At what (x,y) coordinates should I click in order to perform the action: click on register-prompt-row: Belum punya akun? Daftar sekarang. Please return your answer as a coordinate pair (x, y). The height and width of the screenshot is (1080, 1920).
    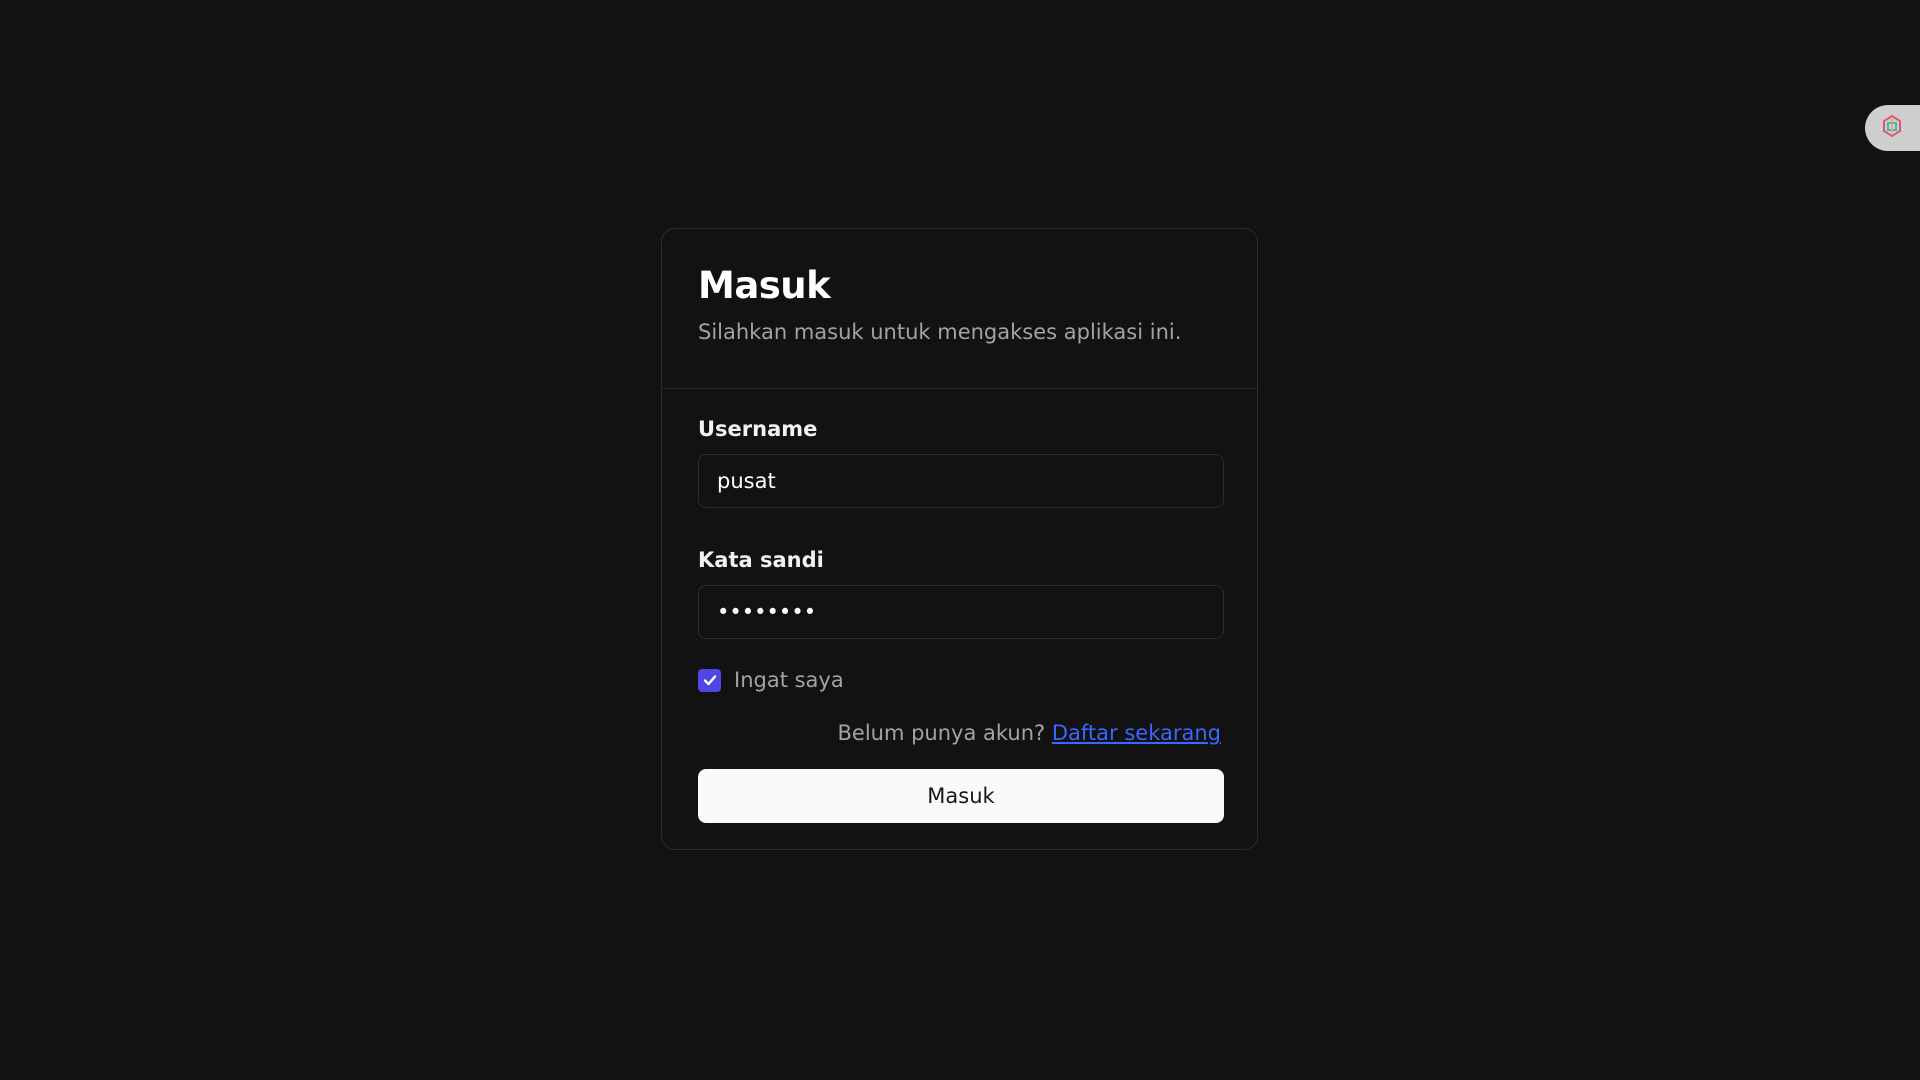
    Looking at the image, I should click on (960, 733).